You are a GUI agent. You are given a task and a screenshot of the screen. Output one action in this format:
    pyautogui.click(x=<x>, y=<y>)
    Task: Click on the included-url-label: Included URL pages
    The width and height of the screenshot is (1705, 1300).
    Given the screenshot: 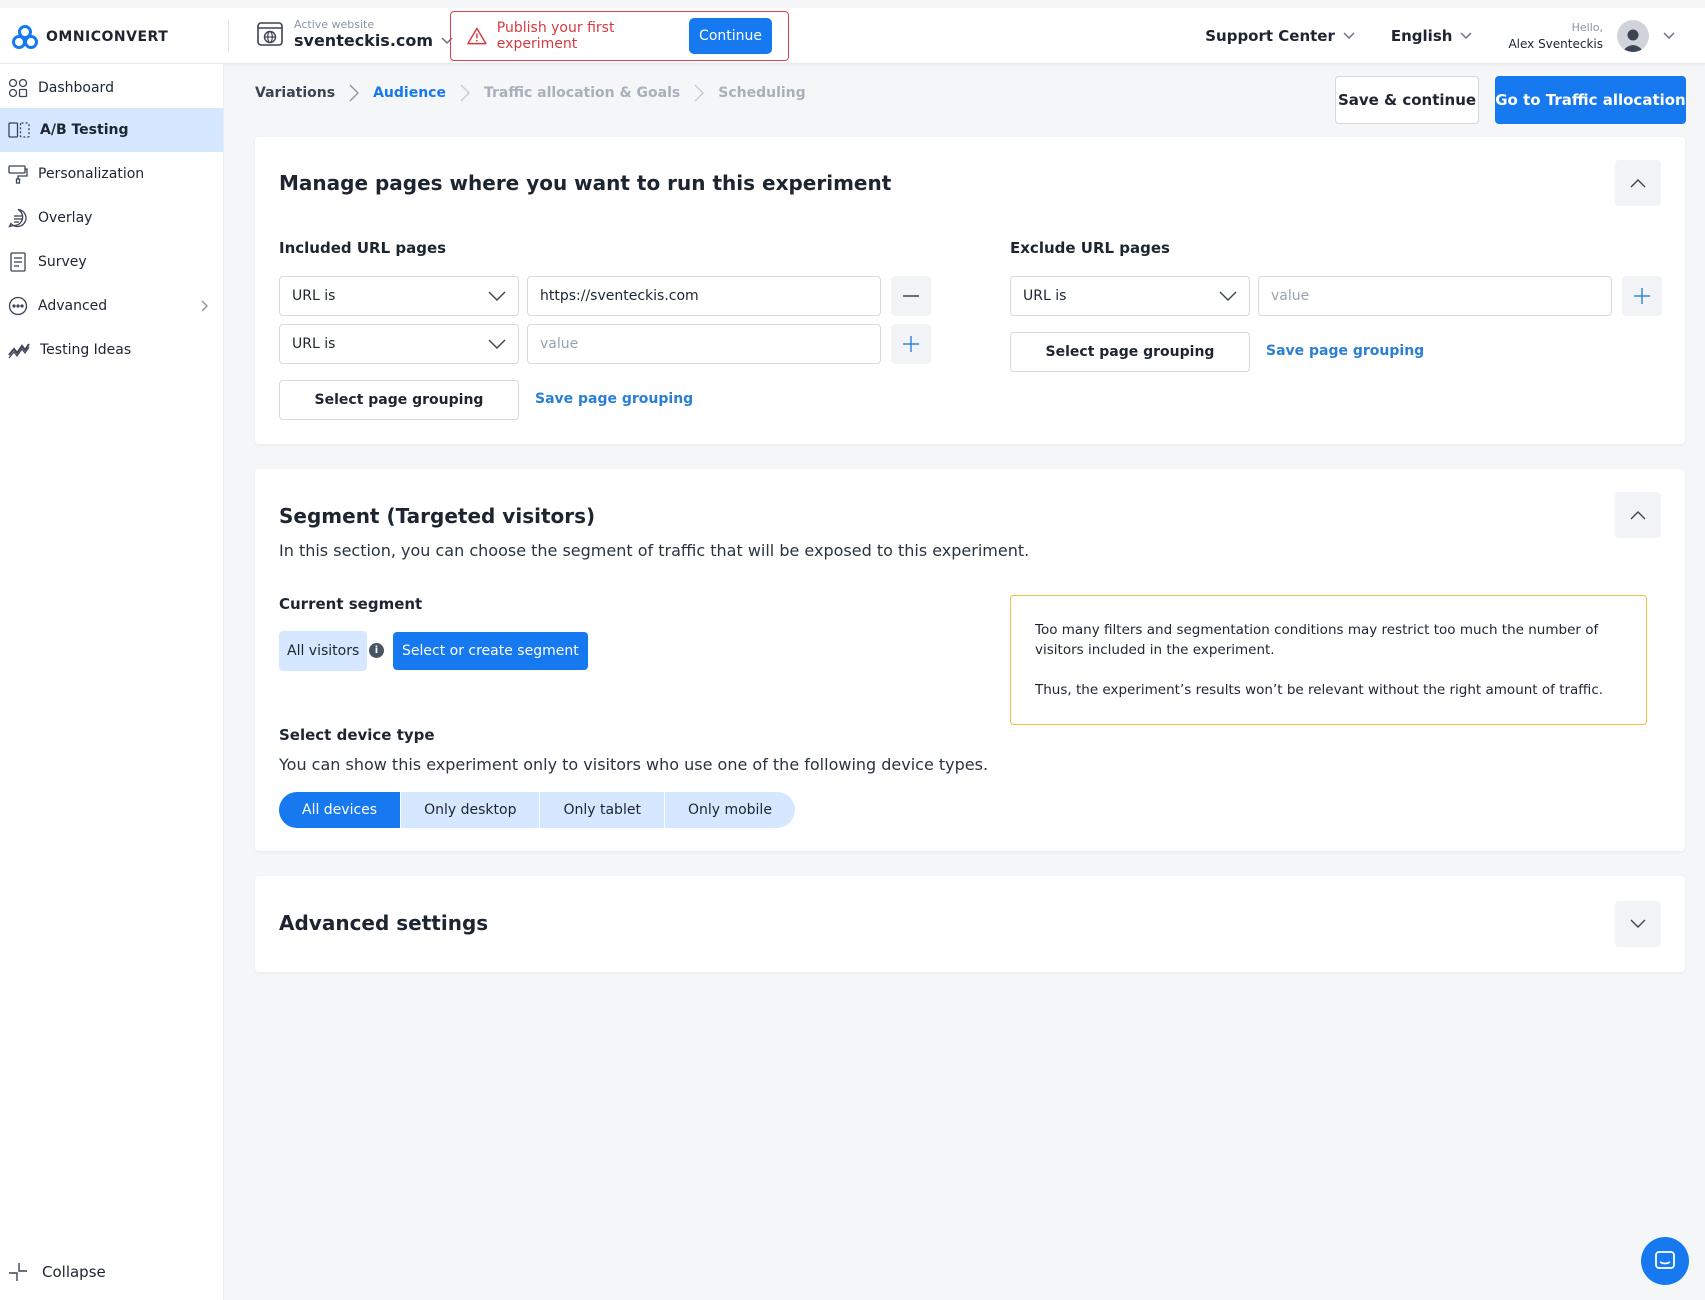 What is the action you would take?
    pyautogui.click(x=363, y=248)
    